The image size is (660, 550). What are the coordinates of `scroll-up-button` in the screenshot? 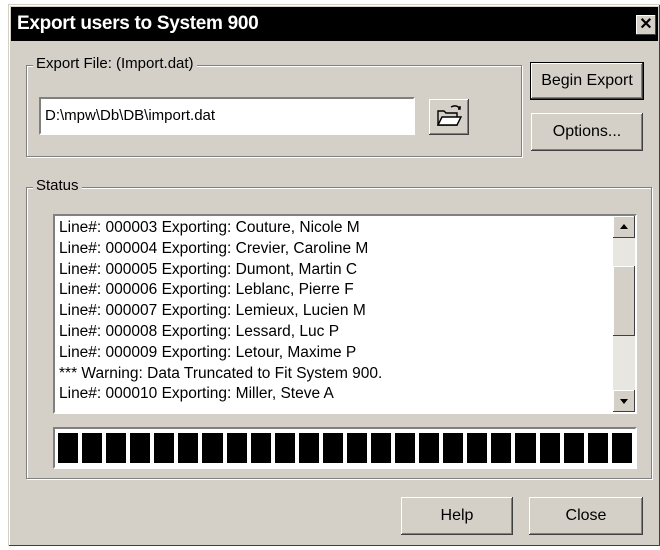 It's located at (624, 227).